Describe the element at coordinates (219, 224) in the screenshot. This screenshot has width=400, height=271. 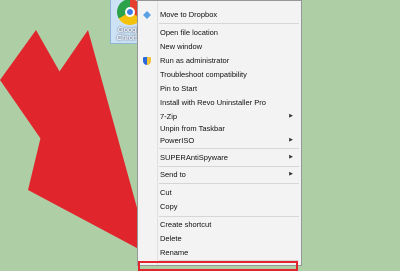
I see `menu-item-create-shortcut: Create shortcut` at that location.